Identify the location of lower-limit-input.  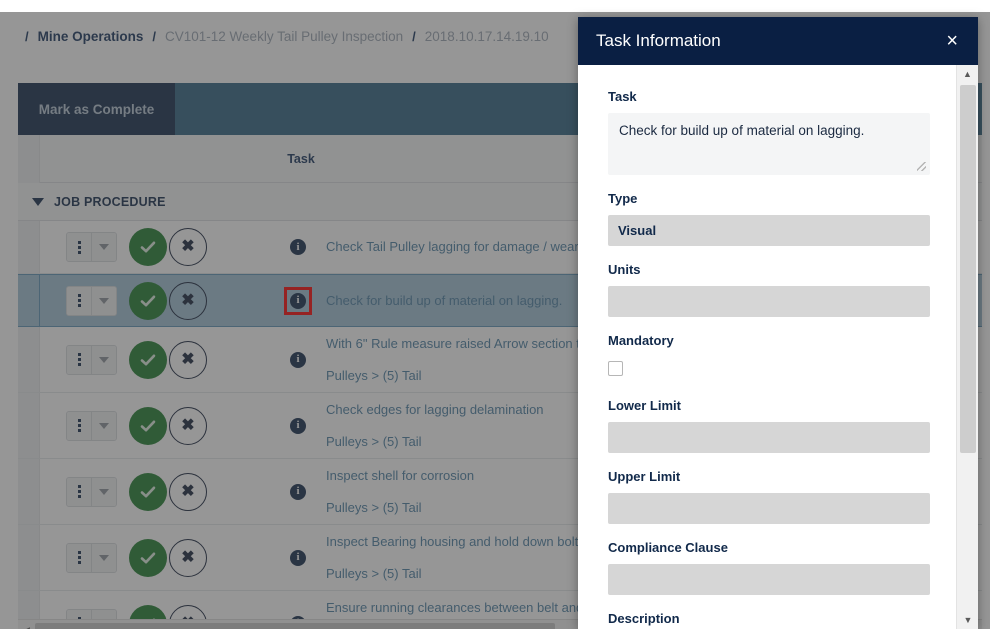
(769, 437).